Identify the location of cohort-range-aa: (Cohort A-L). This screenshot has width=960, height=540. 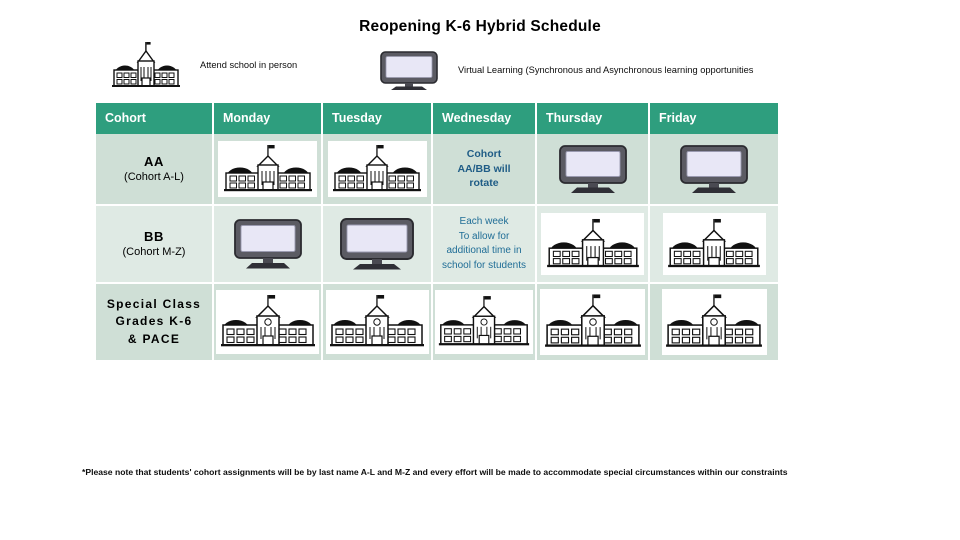
(154, 176).